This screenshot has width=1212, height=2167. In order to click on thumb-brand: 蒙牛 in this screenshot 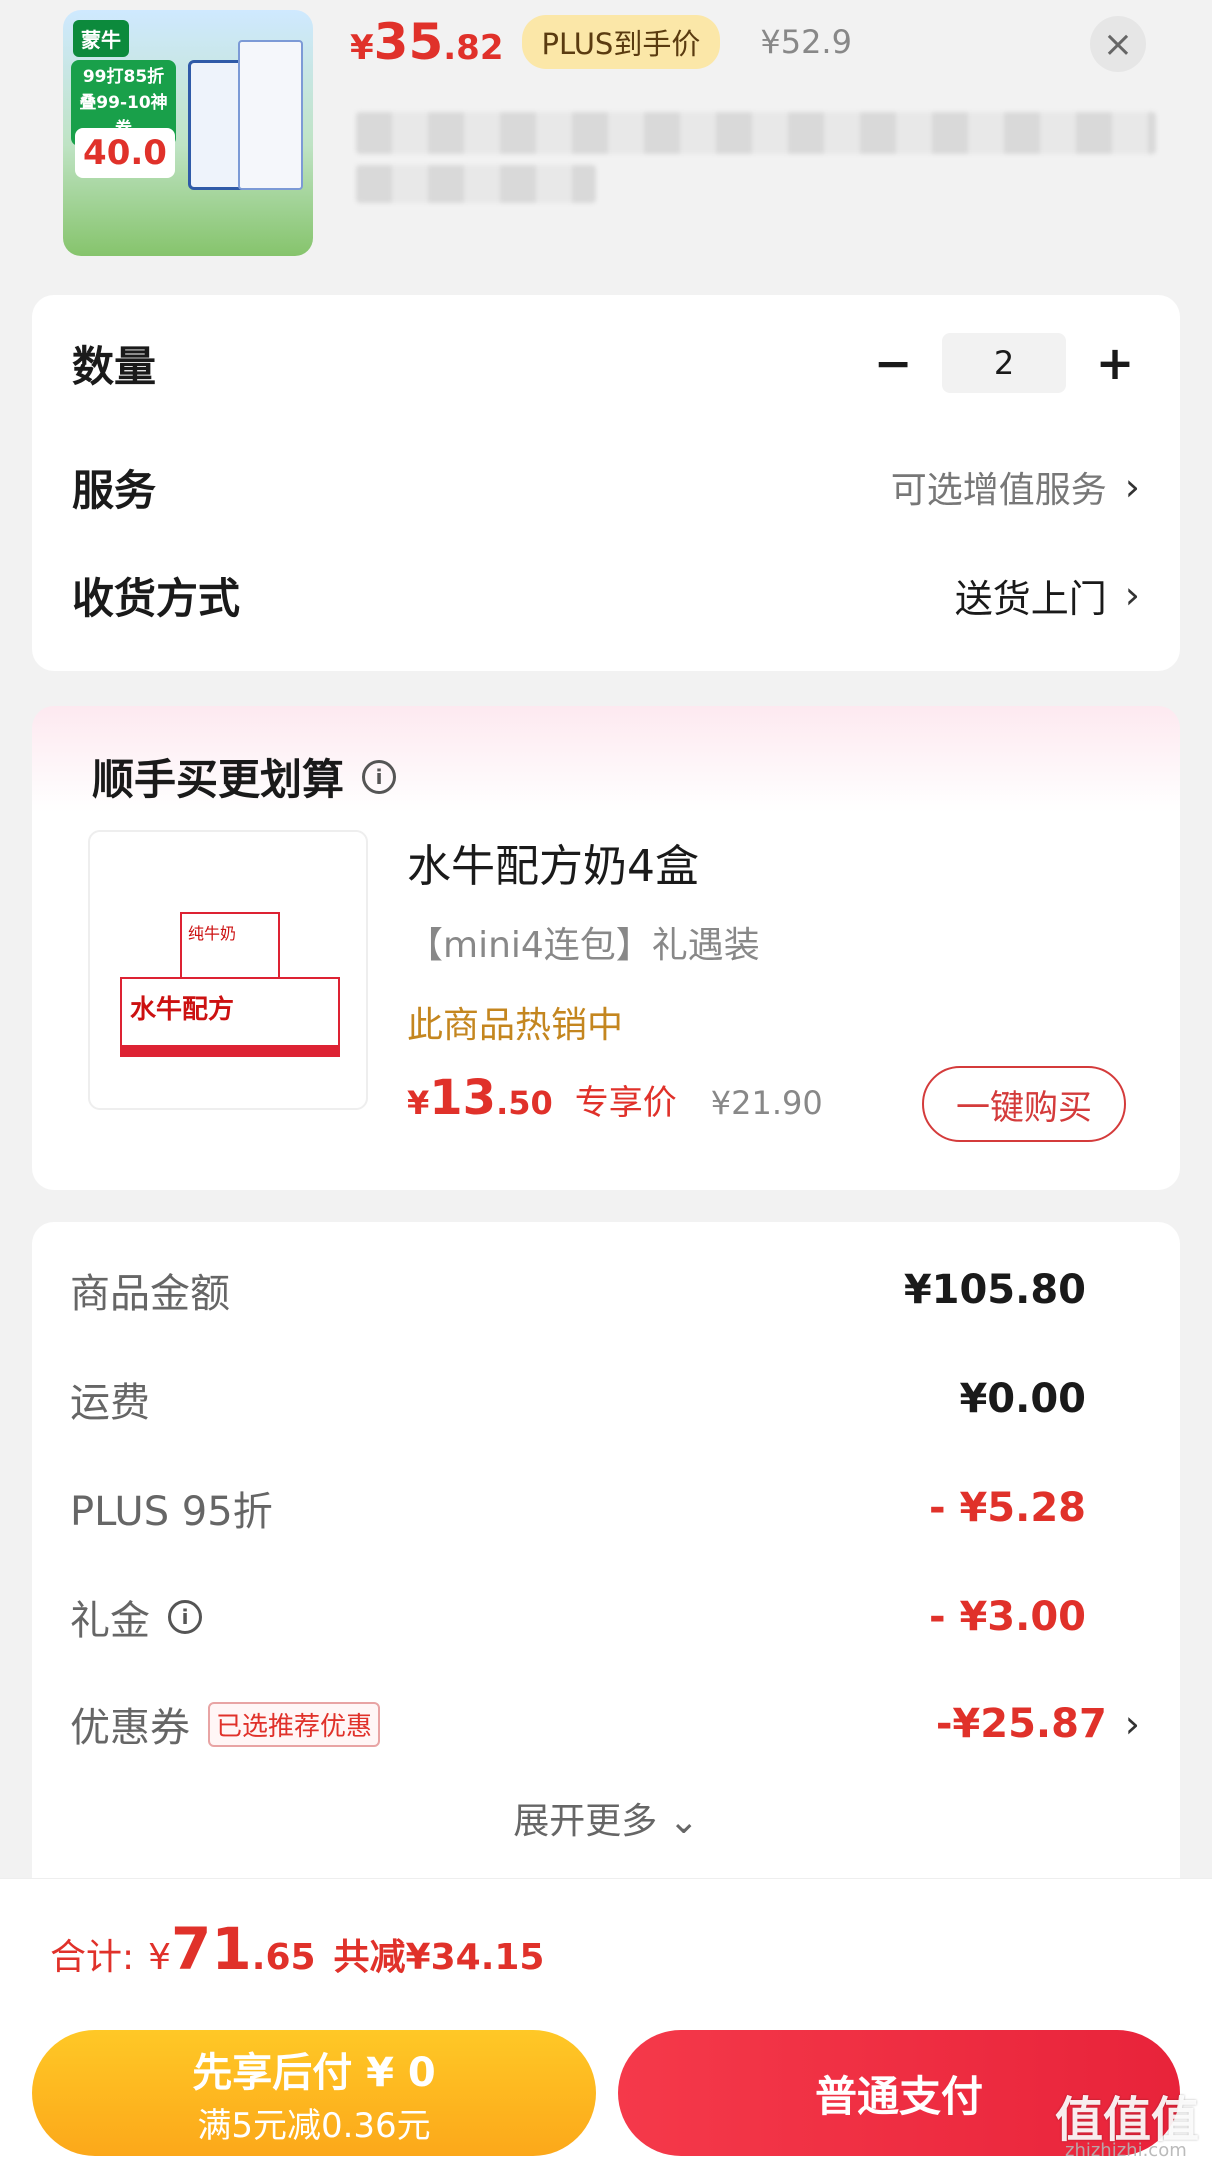, I will do `click(101, 38)`.